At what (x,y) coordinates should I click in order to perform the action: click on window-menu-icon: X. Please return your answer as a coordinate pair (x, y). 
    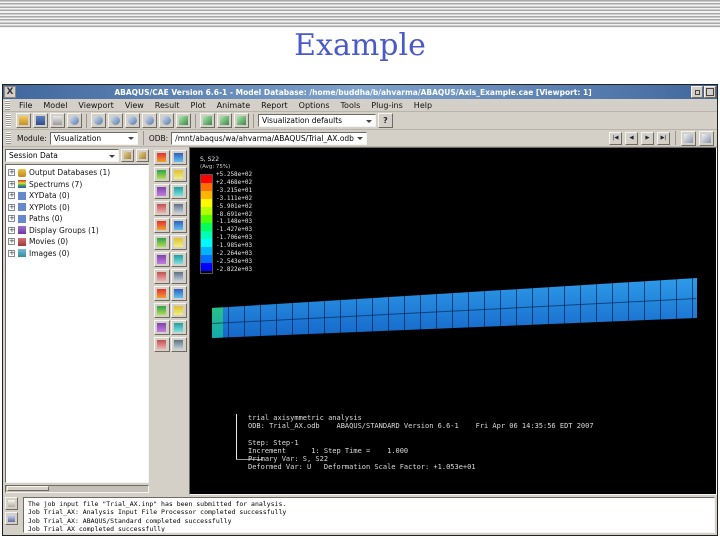
    Looking at the image, I should click on (10, 92).